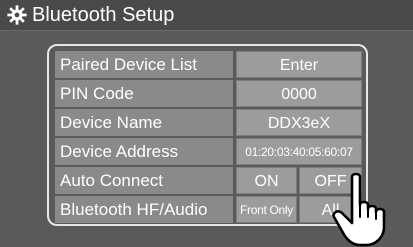  I want to click on hf-audio-front-only-button: Front Only, so click(266, 209).